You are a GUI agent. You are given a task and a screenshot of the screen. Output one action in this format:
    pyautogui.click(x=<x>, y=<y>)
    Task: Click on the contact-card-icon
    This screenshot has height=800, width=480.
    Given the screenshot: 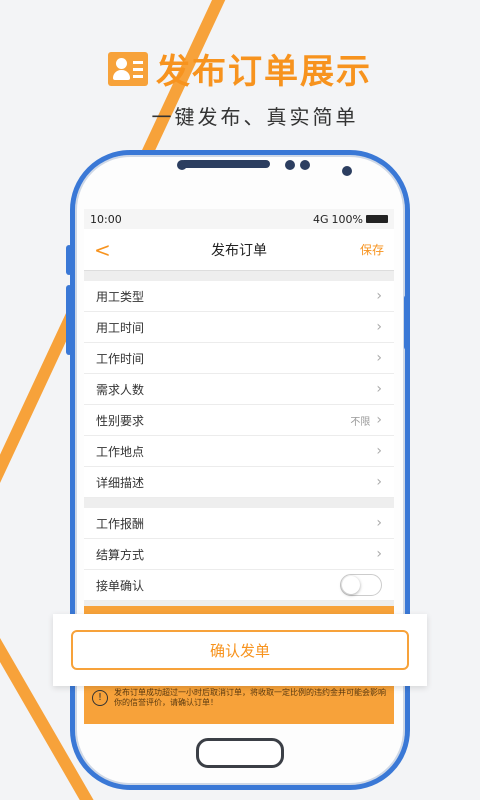 What is the action you would take?
    pyautogui.click(x=128, y=68)
    